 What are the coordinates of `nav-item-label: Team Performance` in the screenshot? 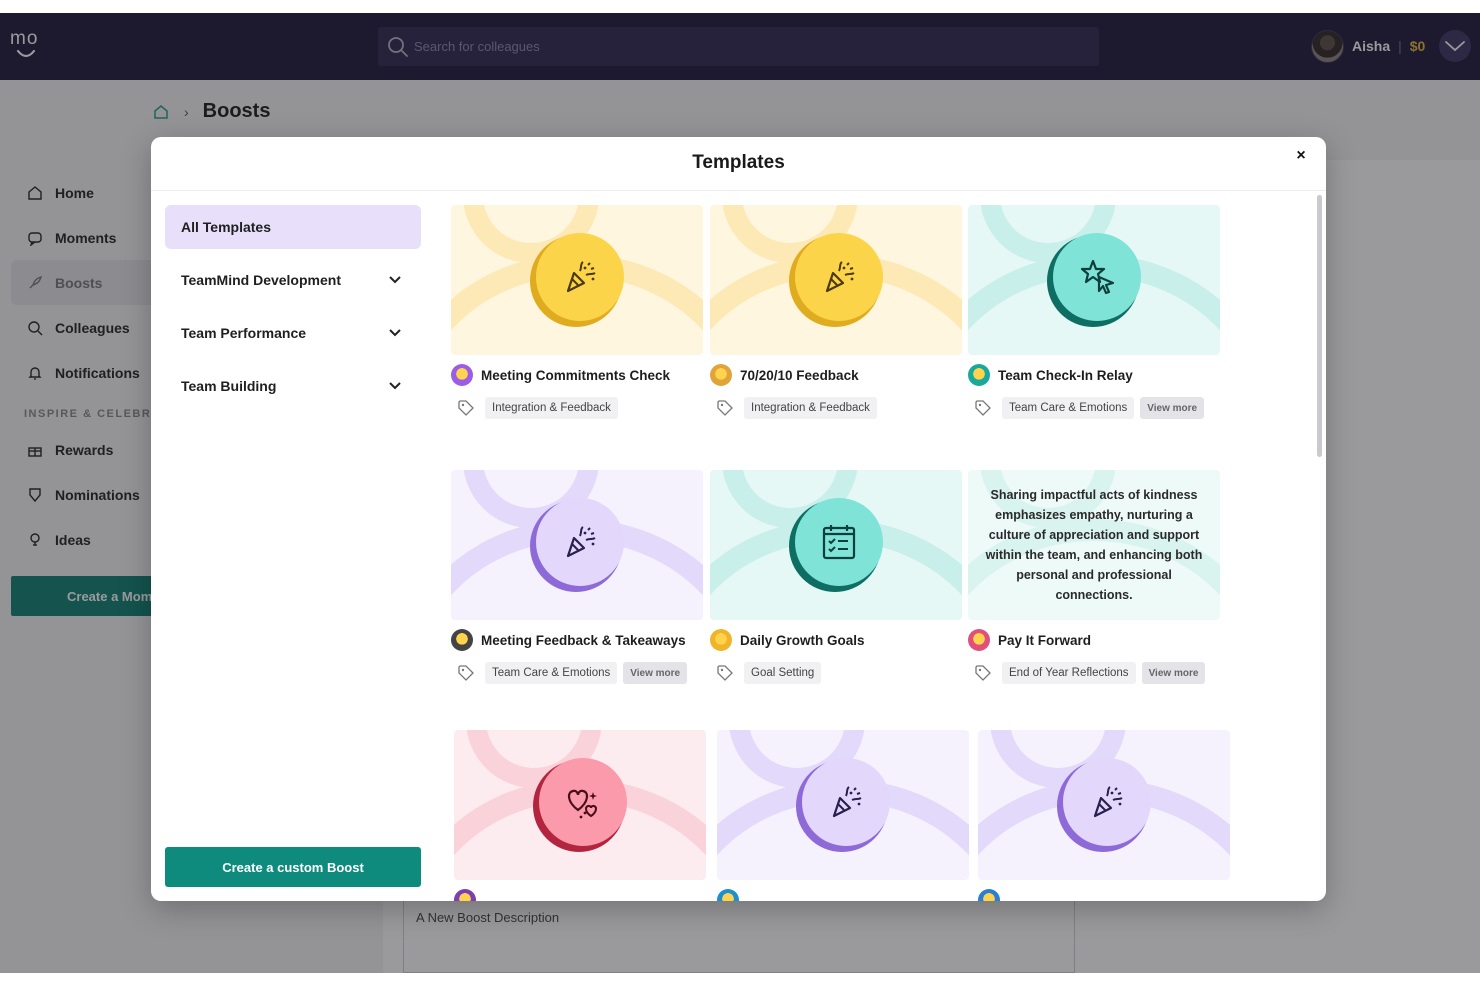 It's located at (244, 333).